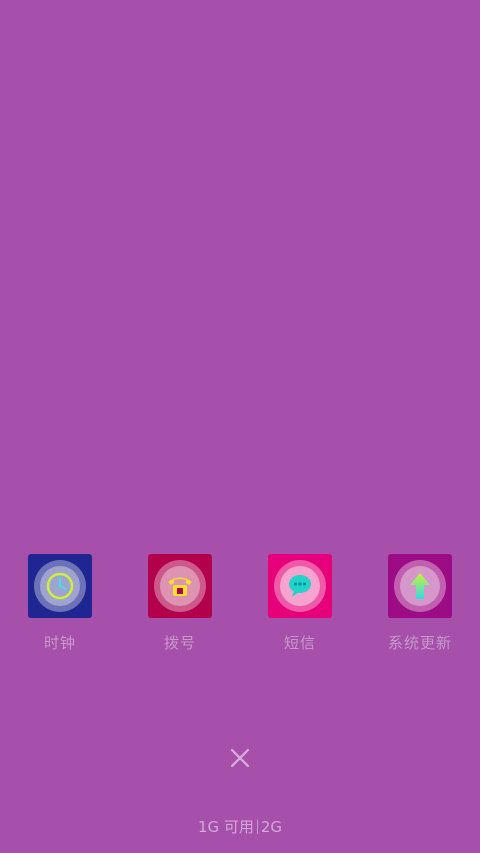 The image size is (480, 853). I want to click on app-system-update-tile, so click(420, 586).